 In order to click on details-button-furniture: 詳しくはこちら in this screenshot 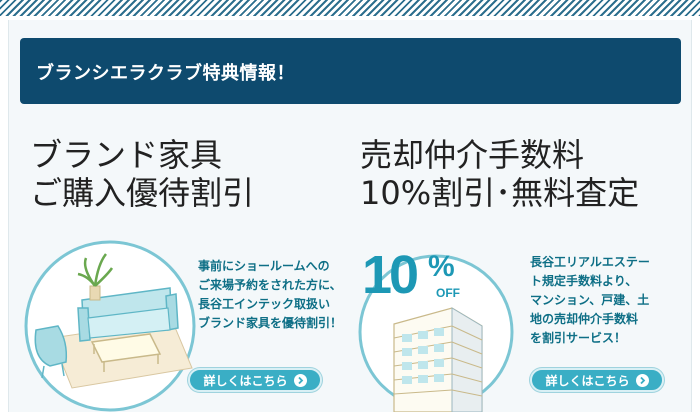, I will do `click(255, 380)`.